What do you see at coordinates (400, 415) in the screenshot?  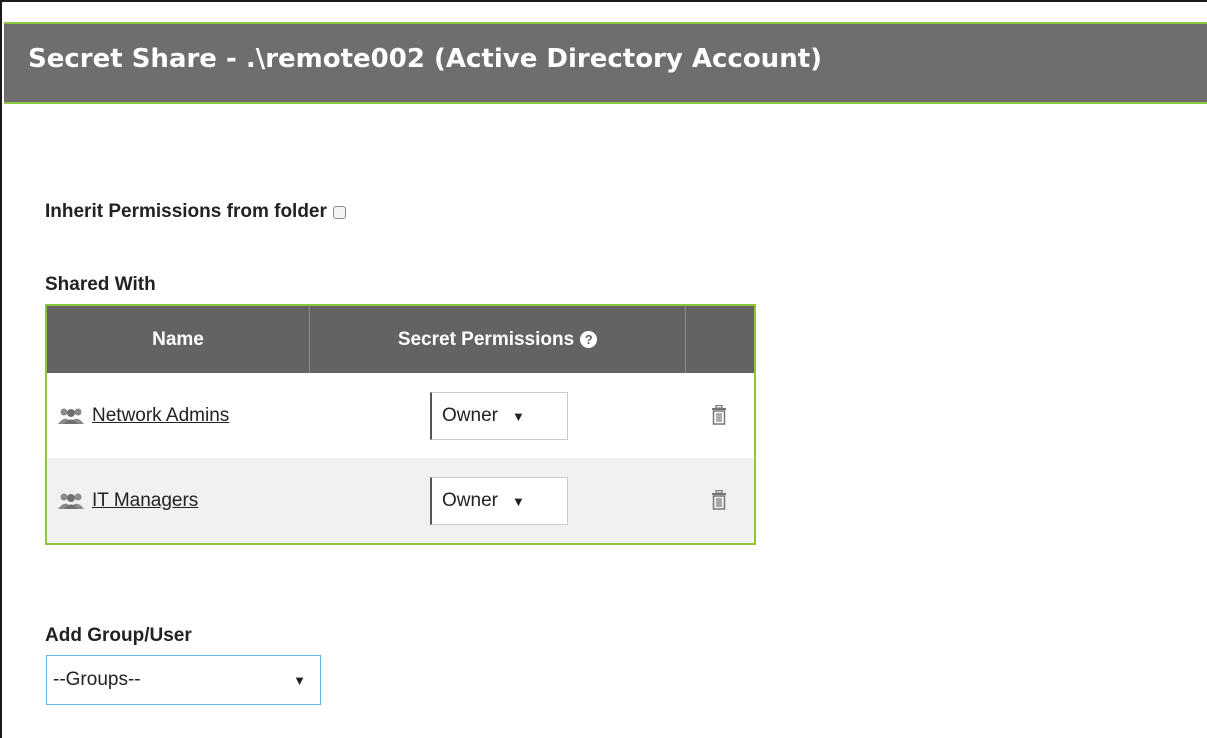 I see `table-row: Network Admins Owner ▼` at bounding box center [400, 415].